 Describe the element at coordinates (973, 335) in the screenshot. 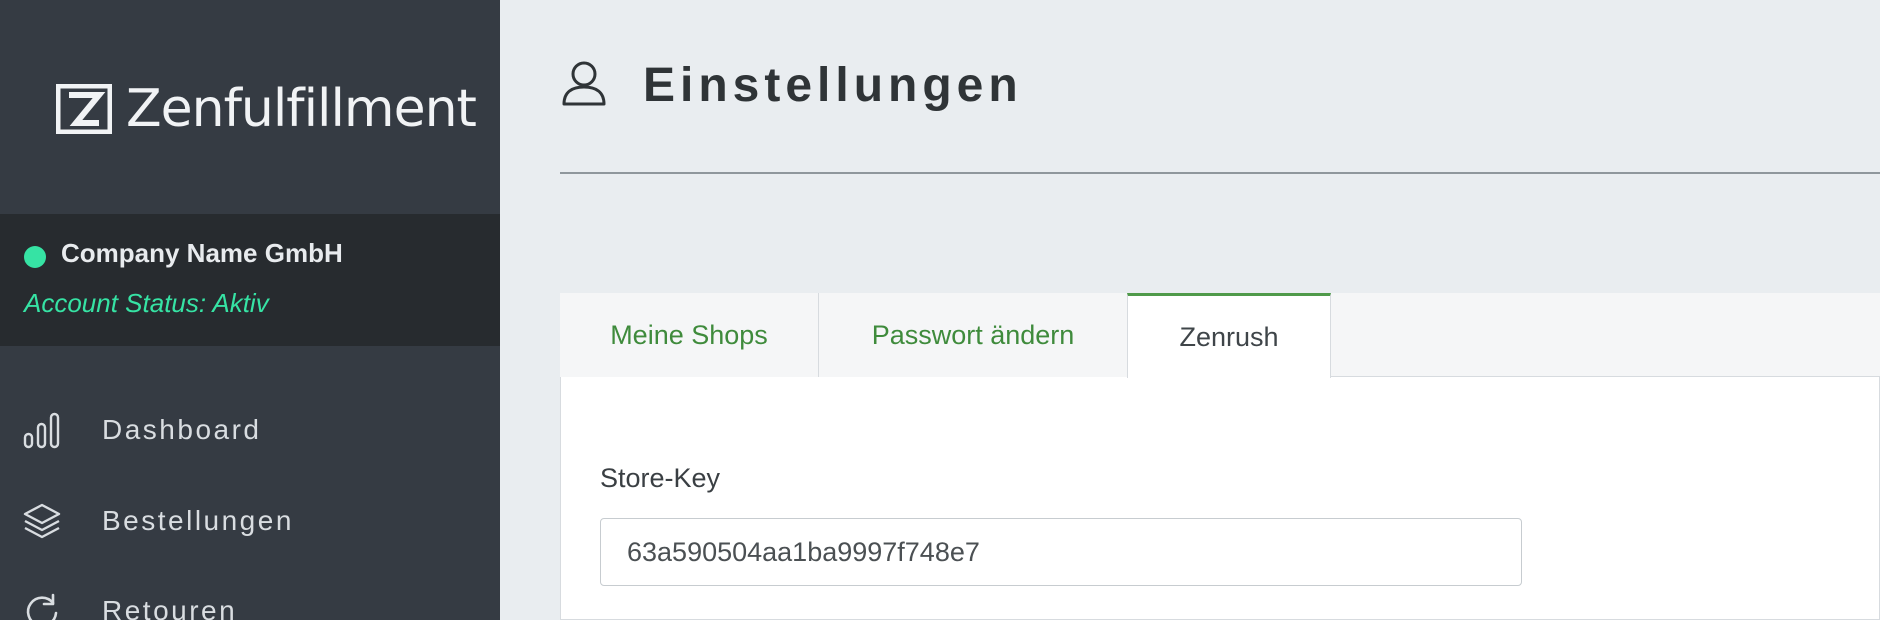

I see `tab-passwort-aendern: Passwort ändern` at that location.